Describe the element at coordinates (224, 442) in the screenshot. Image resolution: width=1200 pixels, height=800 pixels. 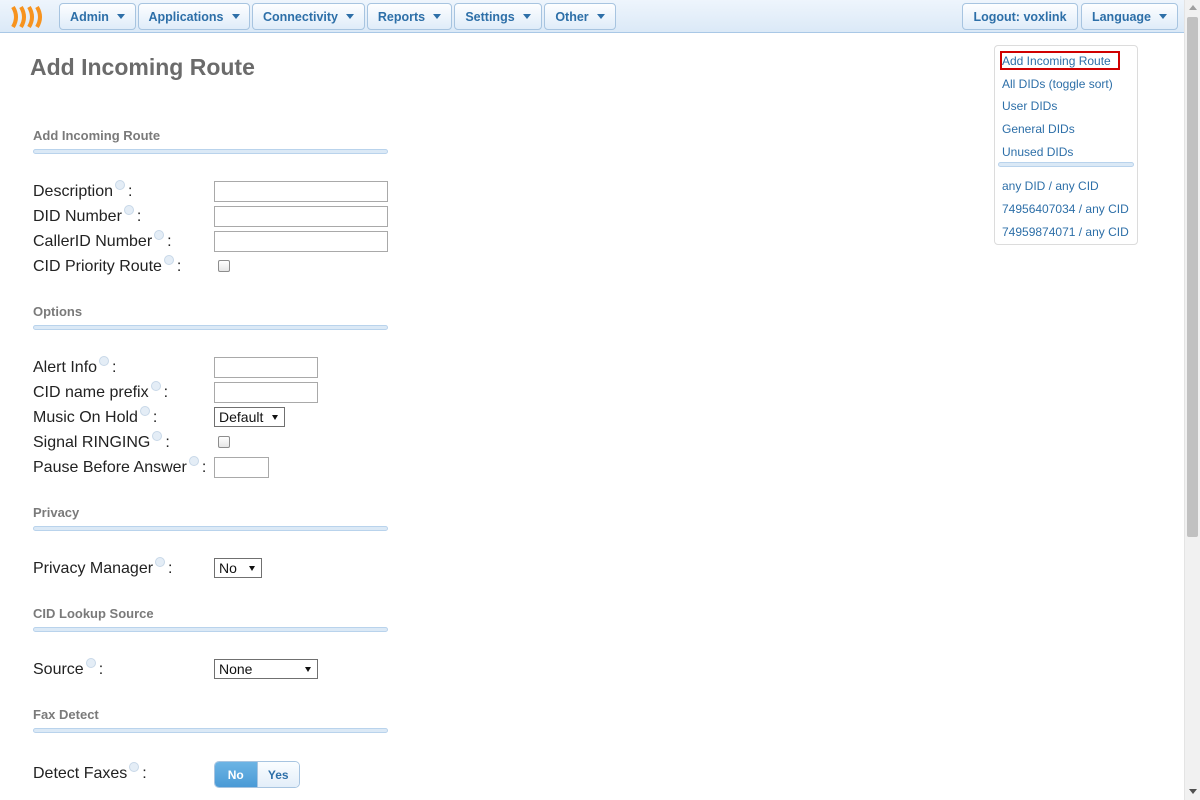
I see `signal-ringing-checkbox` at that location.